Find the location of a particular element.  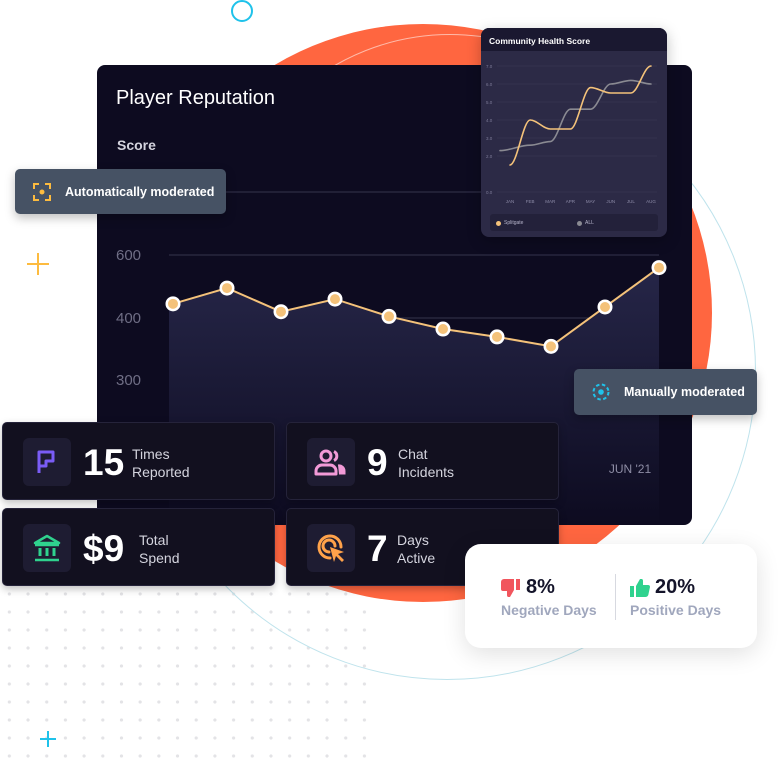

x-tick-label: FEB is located at coordinates (530, 201).